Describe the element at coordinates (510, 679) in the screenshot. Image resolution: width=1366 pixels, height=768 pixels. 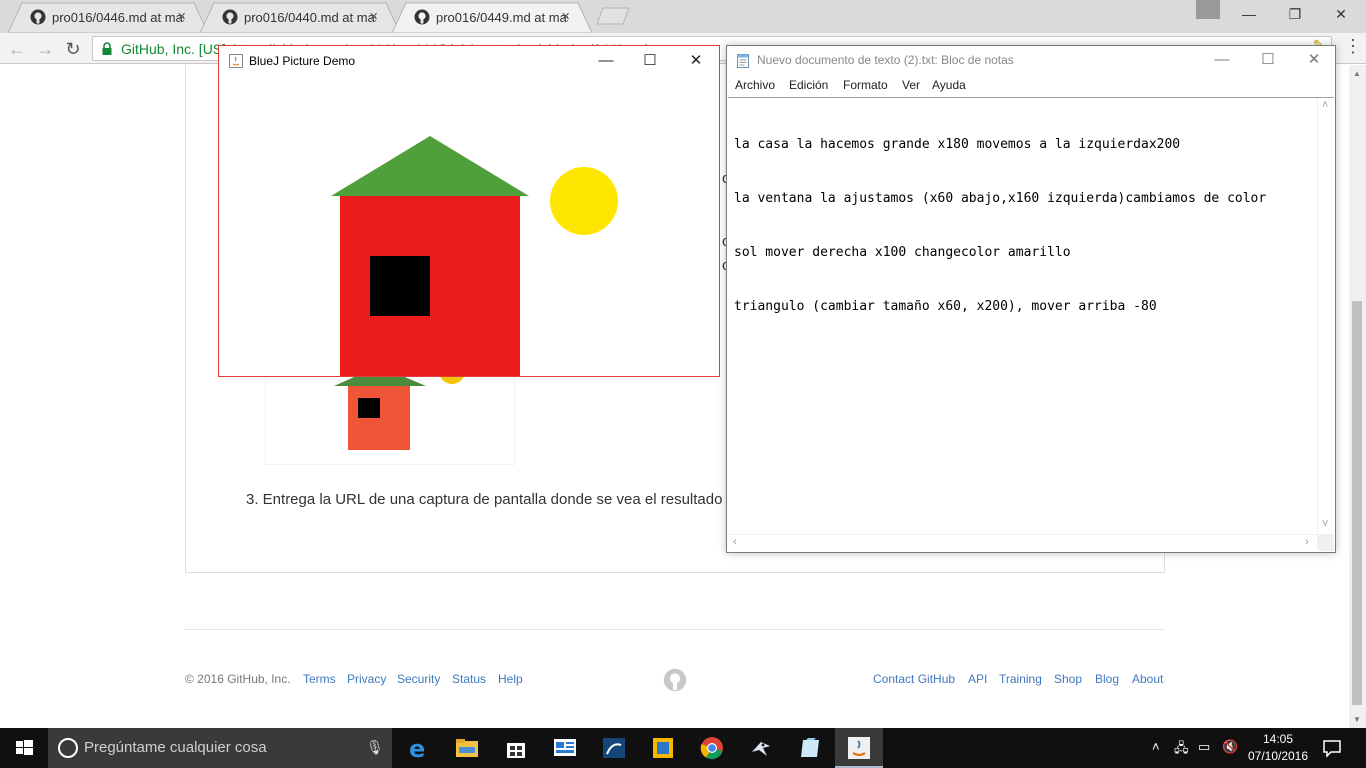
I see `footer-link-help: Help` at that location.